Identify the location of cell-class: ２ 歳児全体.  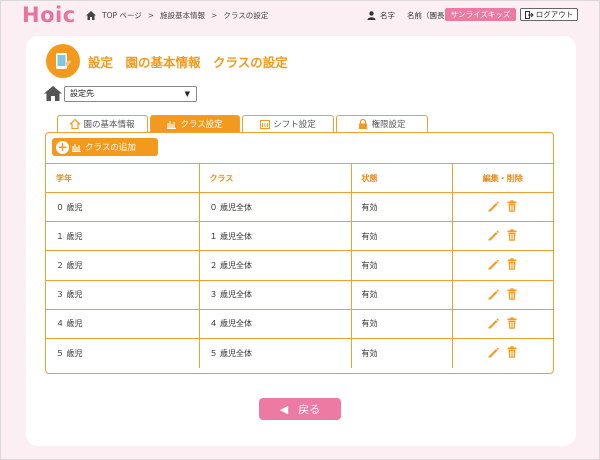
(275, 265).